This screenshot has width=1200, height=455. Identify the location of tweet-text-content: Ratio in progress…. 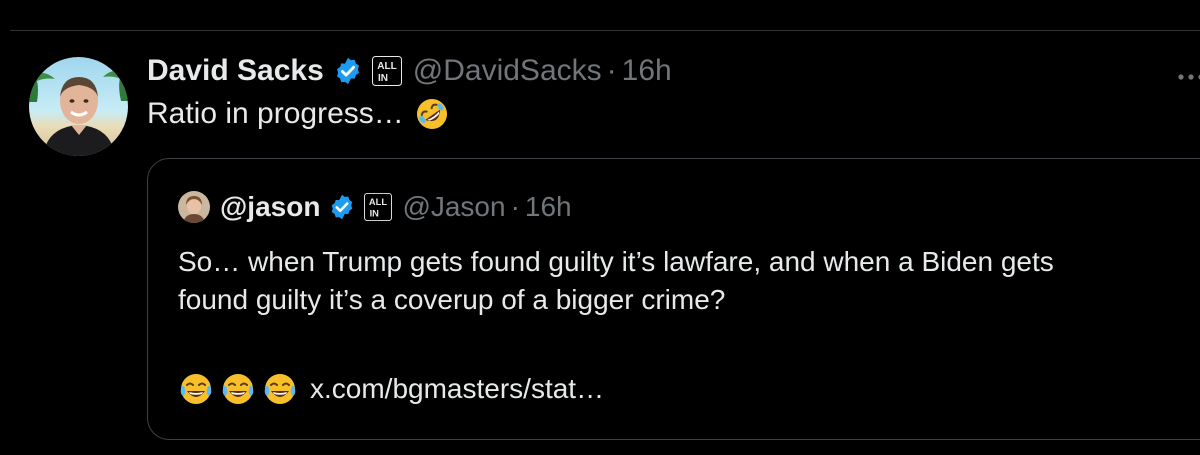
(275, 113).